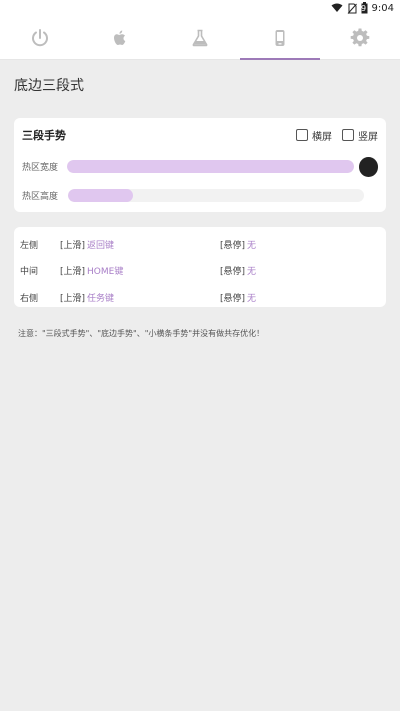  I want to click on tab-gesture, so click(280, 38).